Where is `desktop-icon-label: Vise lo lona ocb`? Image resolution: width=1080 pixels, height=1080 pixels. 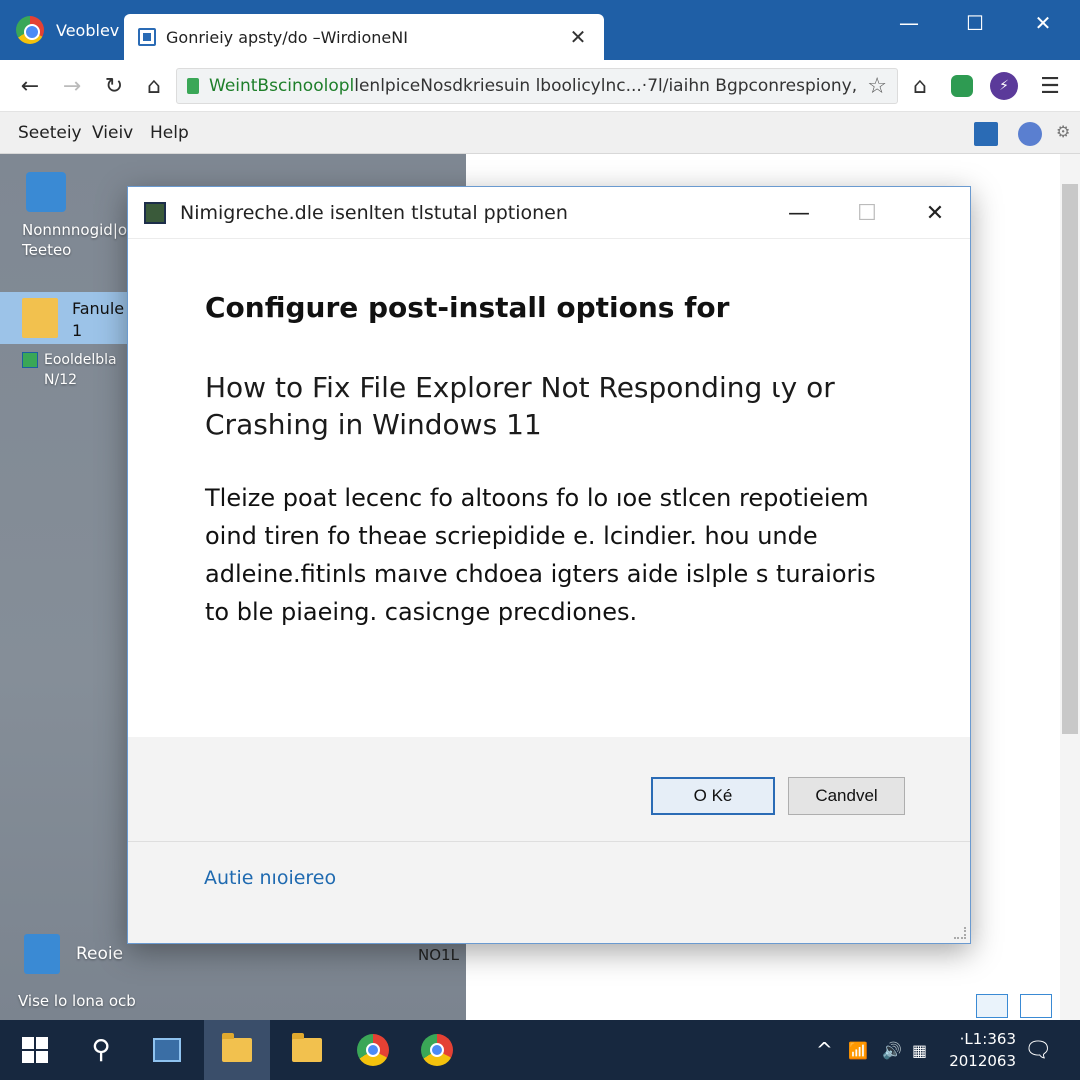
desktop-icon-label: Vise lo lona ocb is located at coordinates (77, 1001).